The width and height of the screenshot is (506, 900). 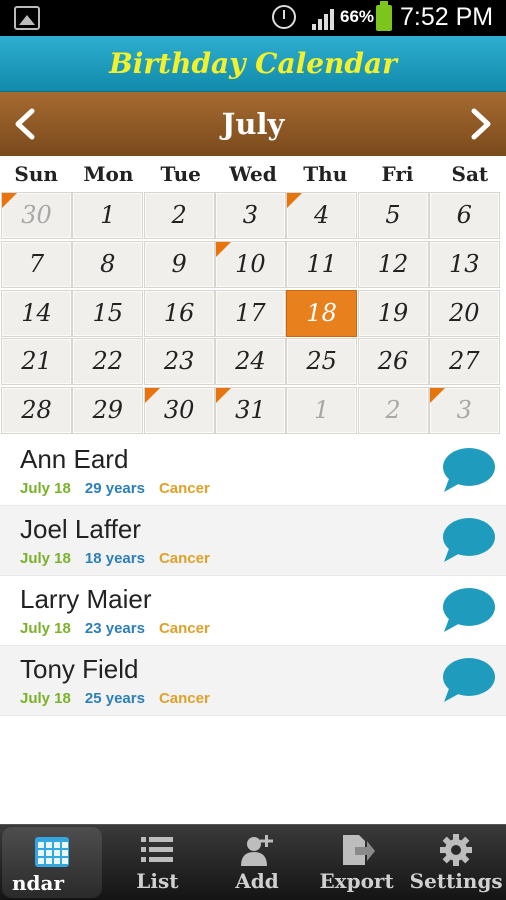 I want to click on calendar-day: 19, so click(x=393, y=313).